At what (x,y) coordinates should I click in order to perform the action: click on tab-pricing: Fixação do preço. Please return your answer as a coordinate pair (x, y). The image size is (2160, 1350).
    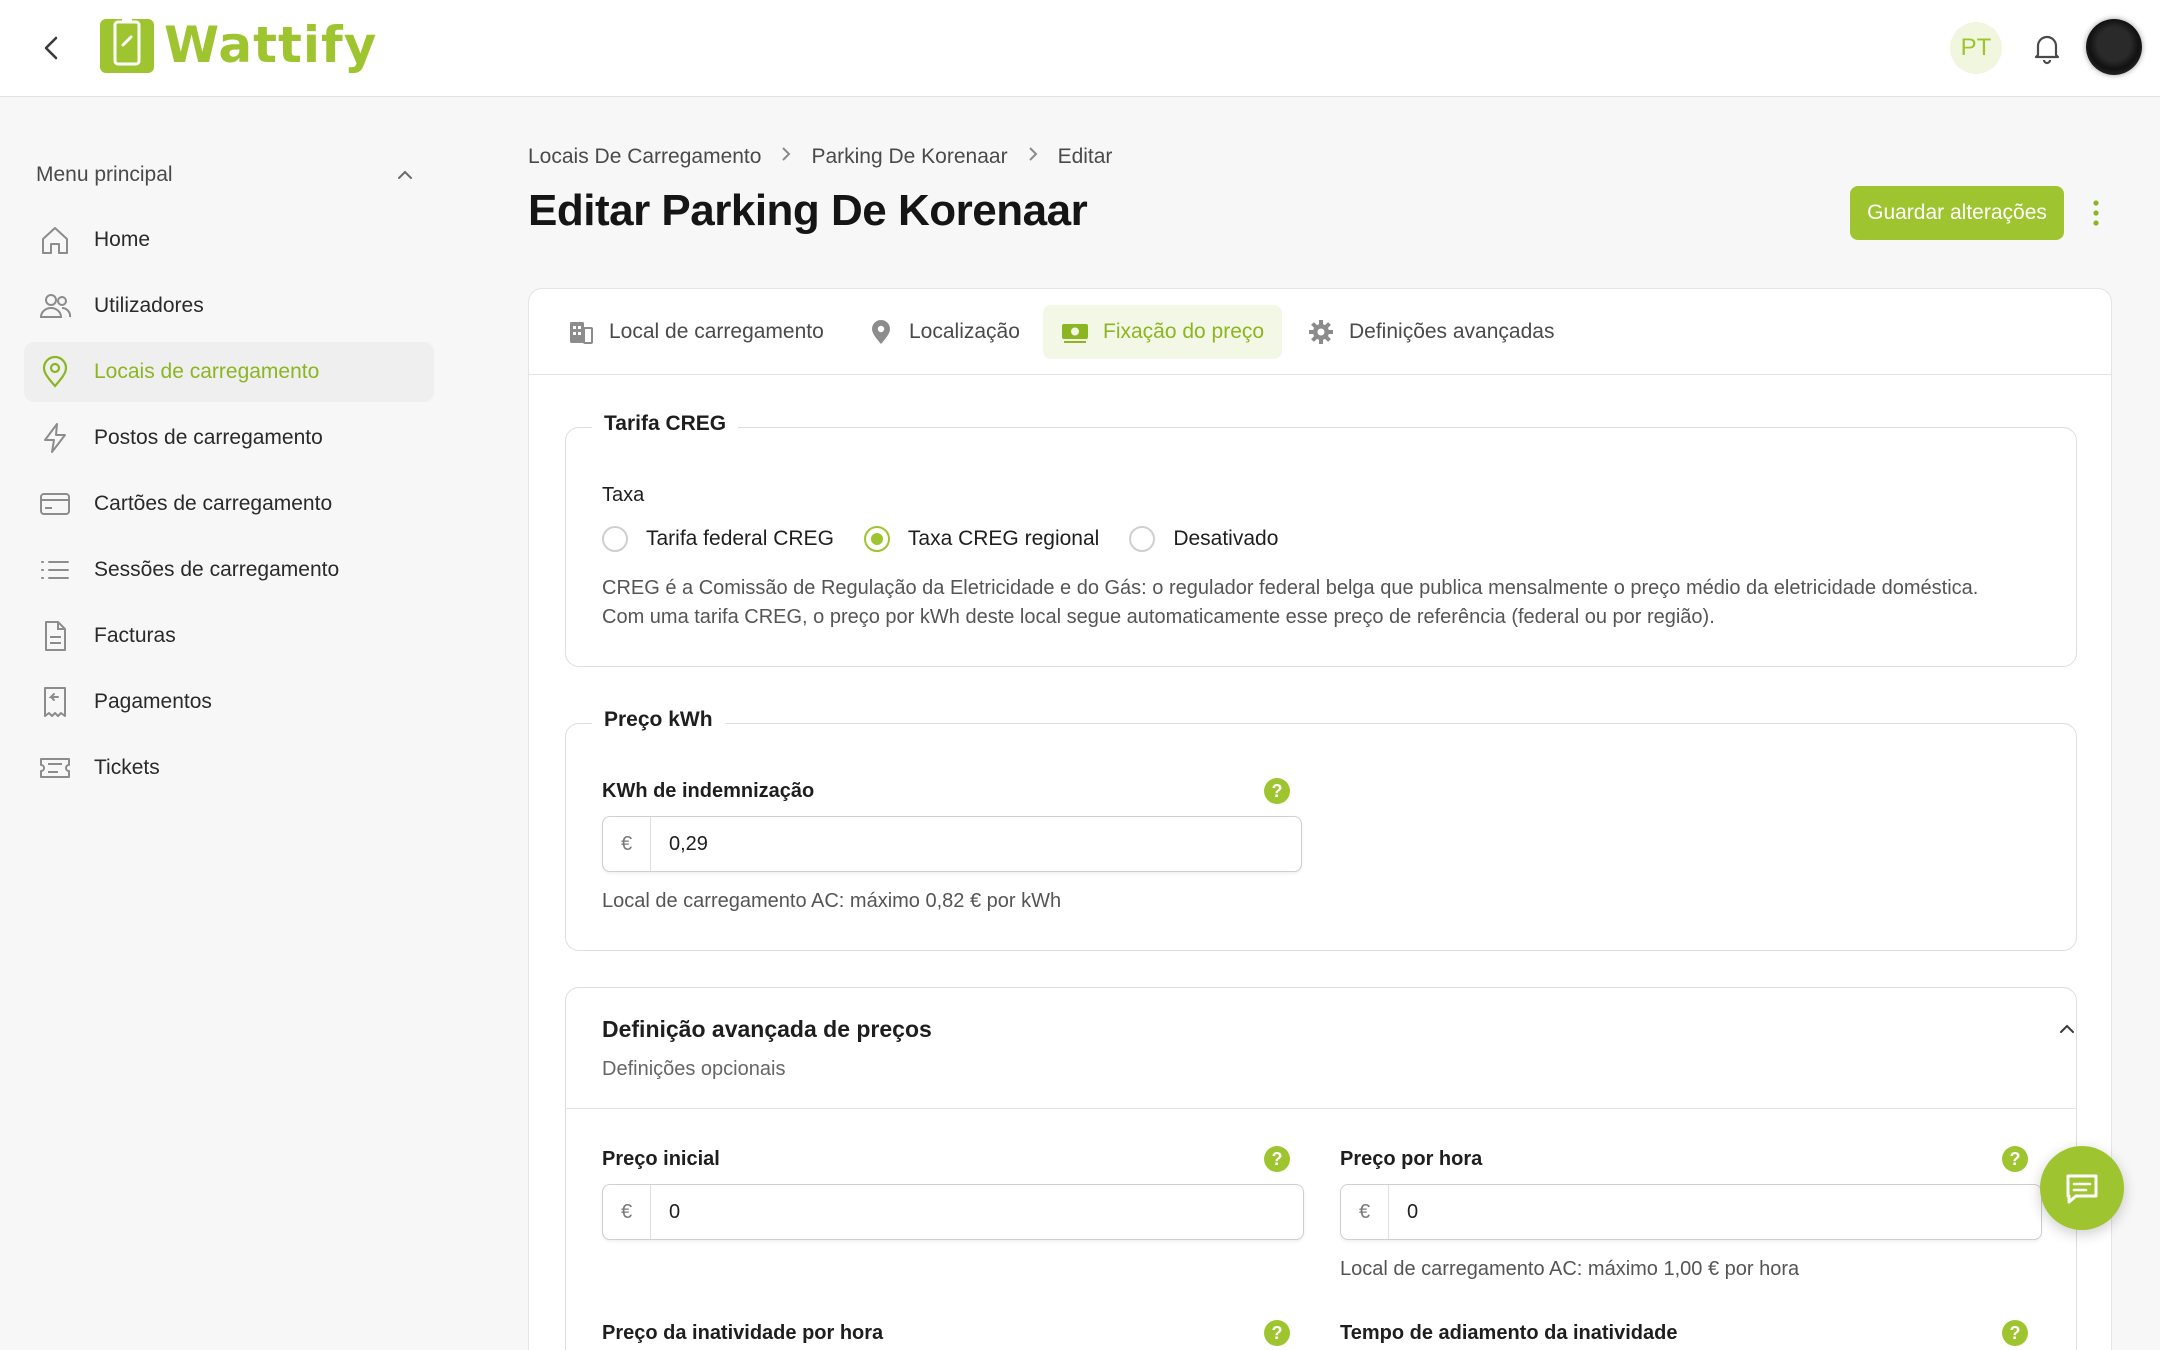
    Looking at the image, I should click on (1163, 332).